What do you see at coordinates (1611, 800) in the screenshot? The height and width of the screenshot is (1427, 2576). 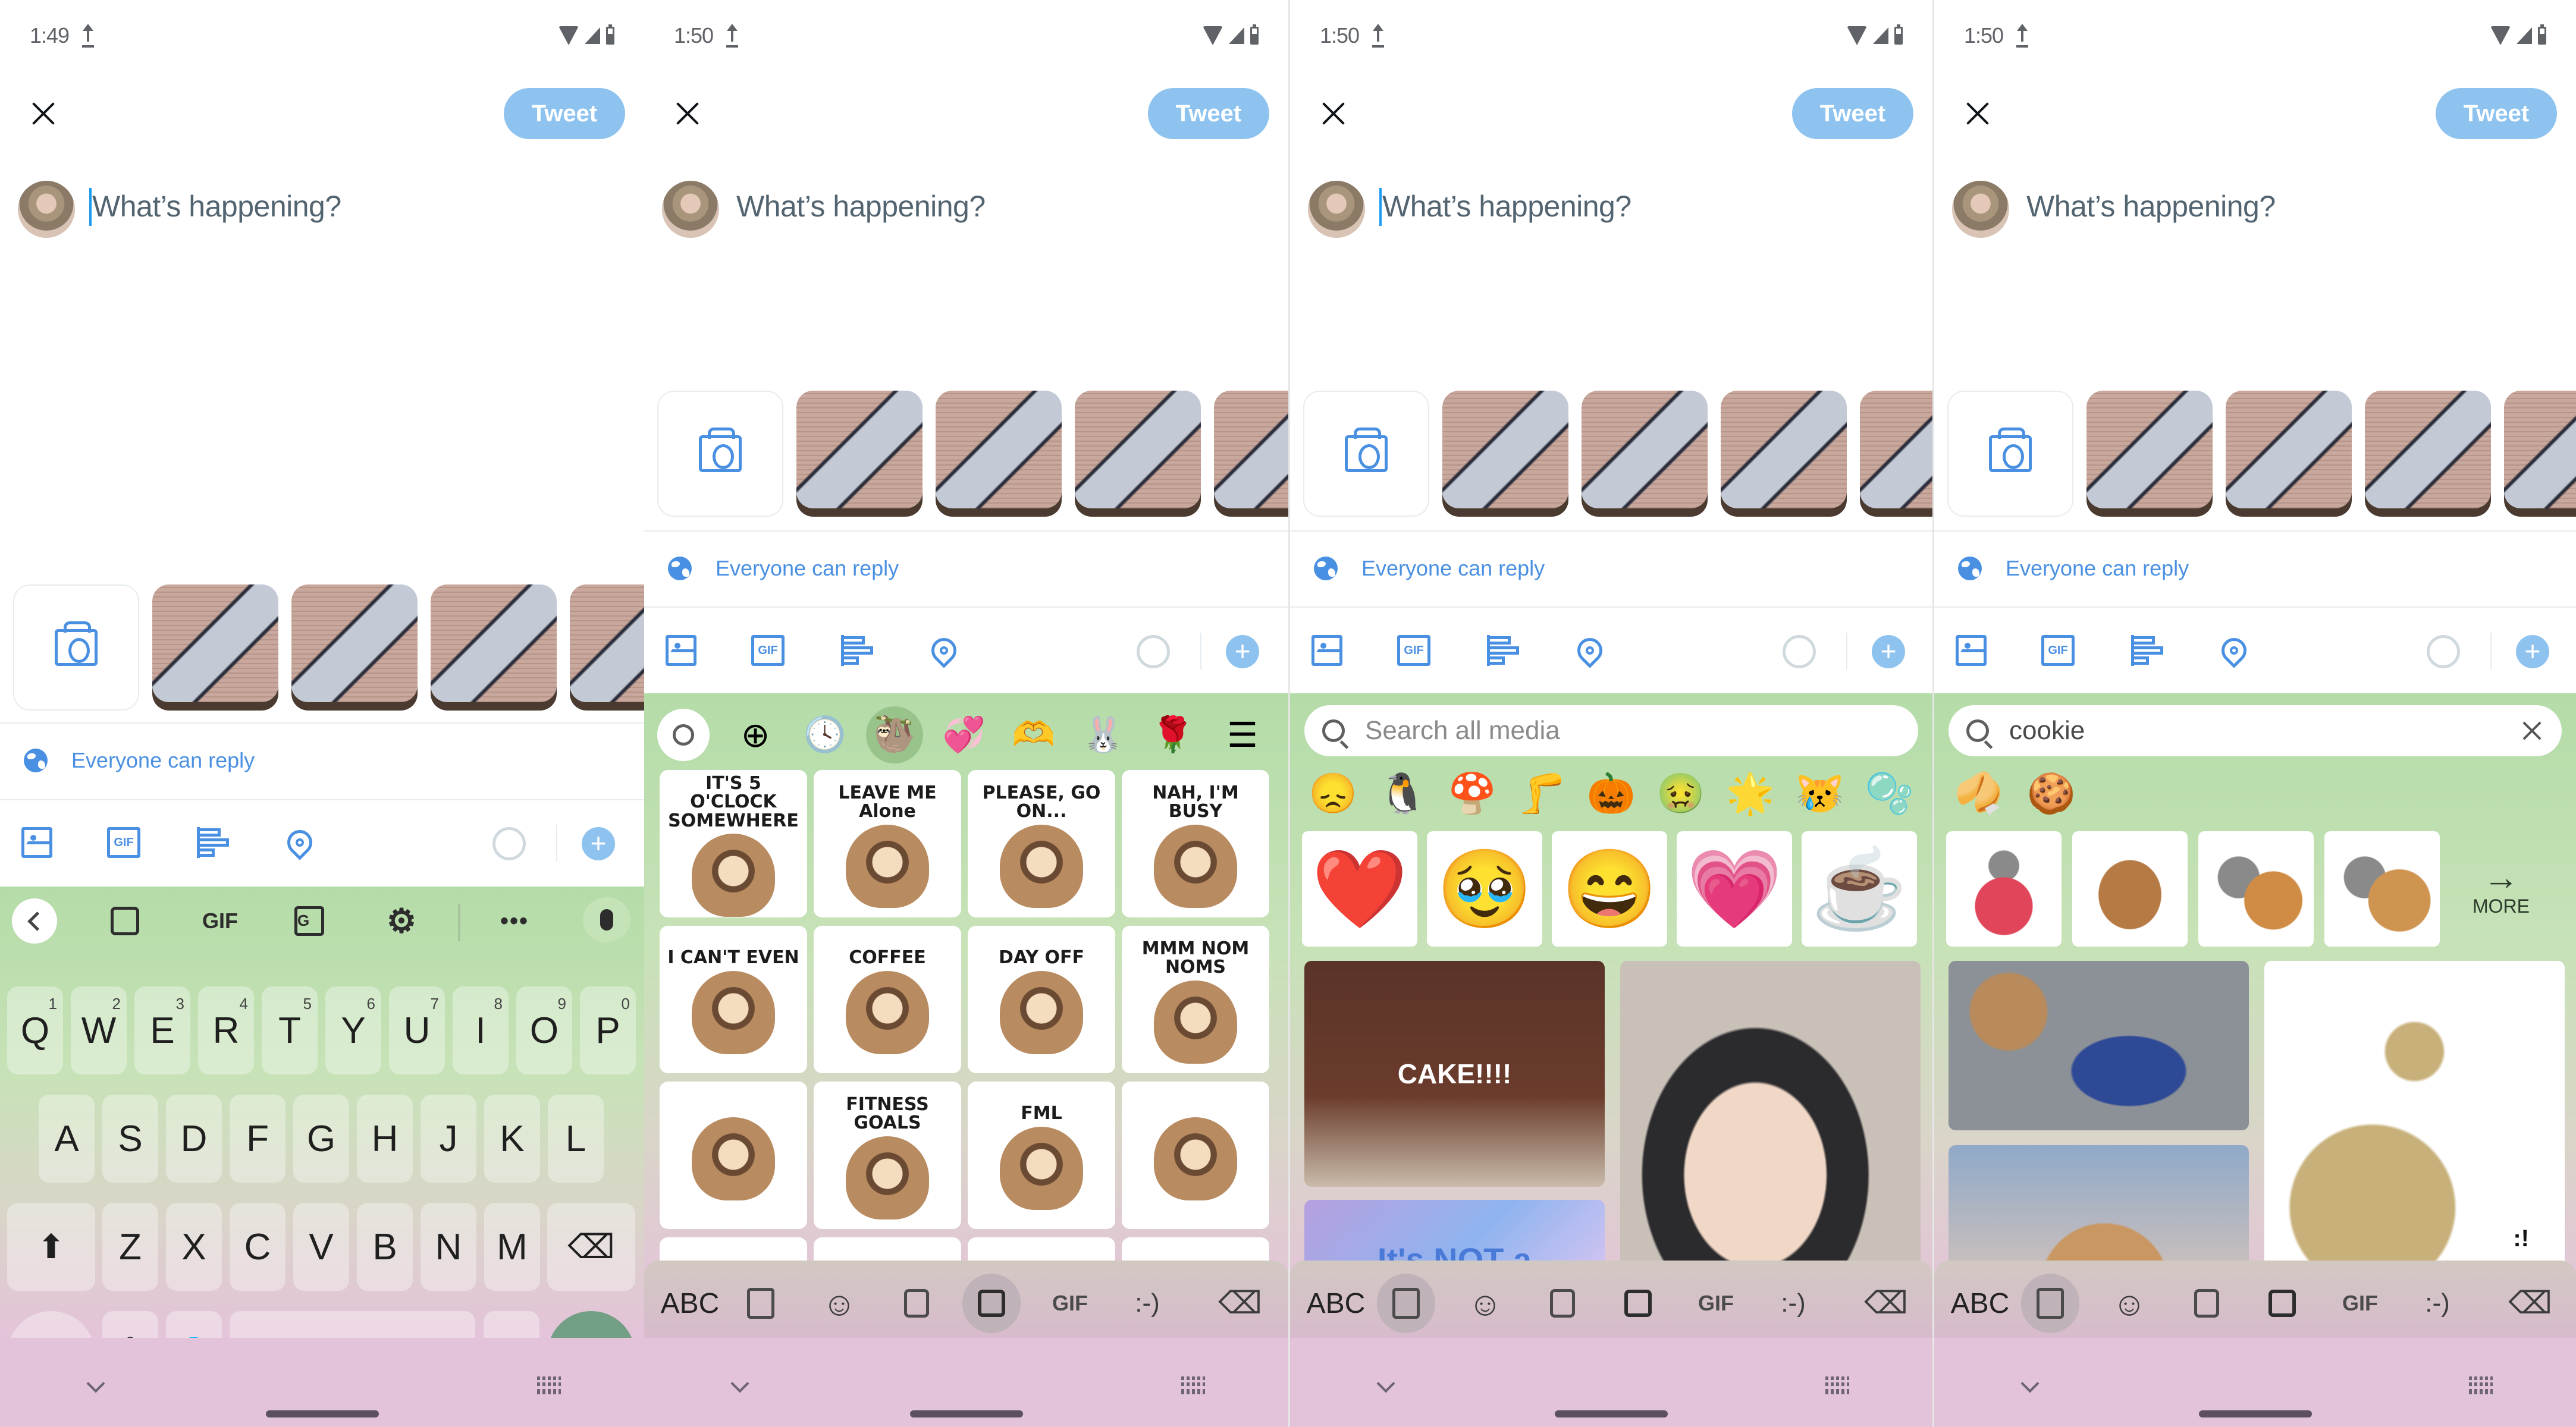 I see `emoji-suggestion: 🎃` at bounding box center [1611, 800].